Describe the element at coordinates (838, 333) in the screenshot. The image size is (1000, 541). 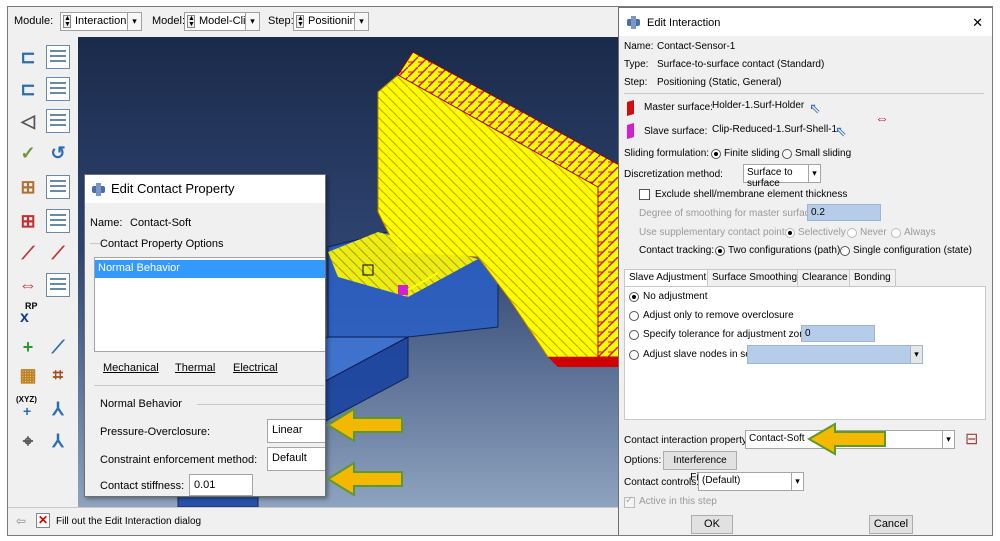
I see `tolerance-input: 0` at that location.